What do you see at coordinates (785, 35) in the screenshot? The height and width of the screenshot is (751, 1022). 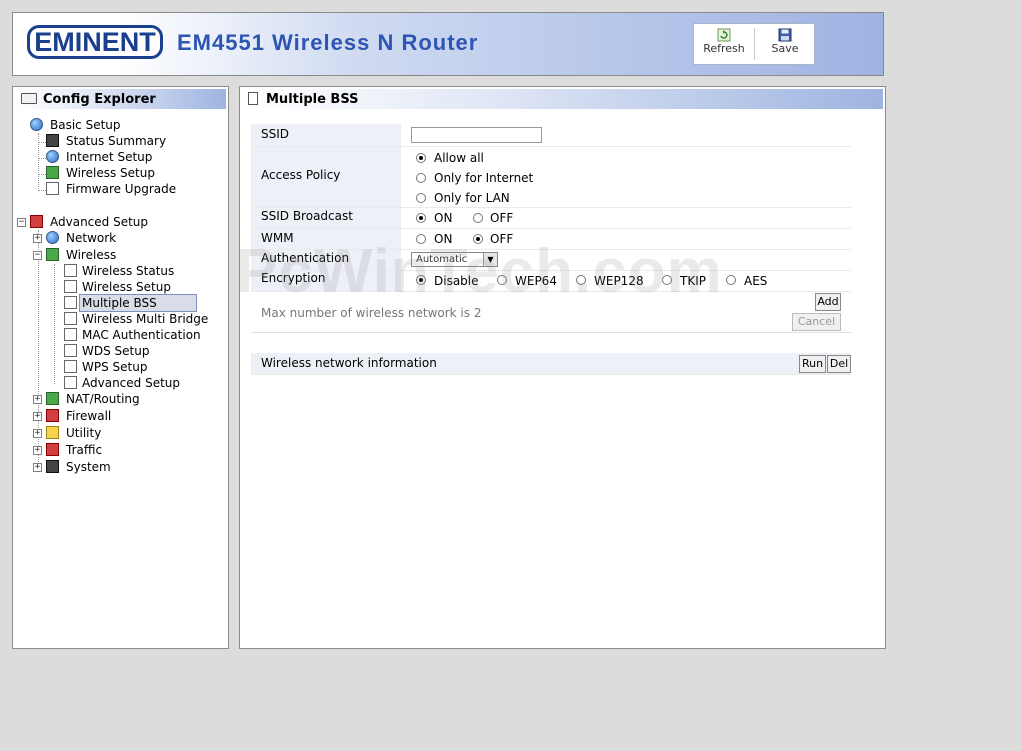 I see `floppy-disk-icon` at bounding box center [785, 35].